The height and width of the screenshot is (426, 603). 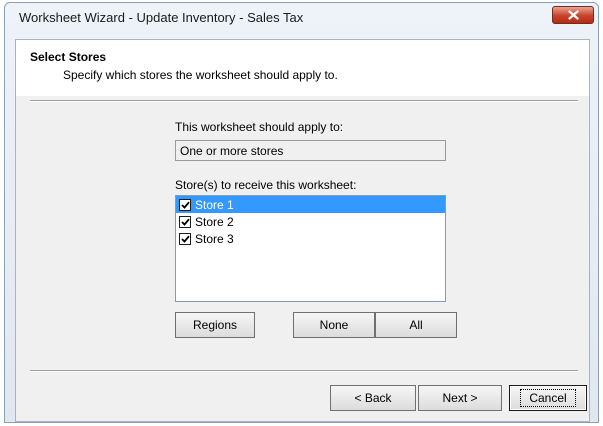 I want to click on cancel-button: Cancel, so click(x=548, y=398).